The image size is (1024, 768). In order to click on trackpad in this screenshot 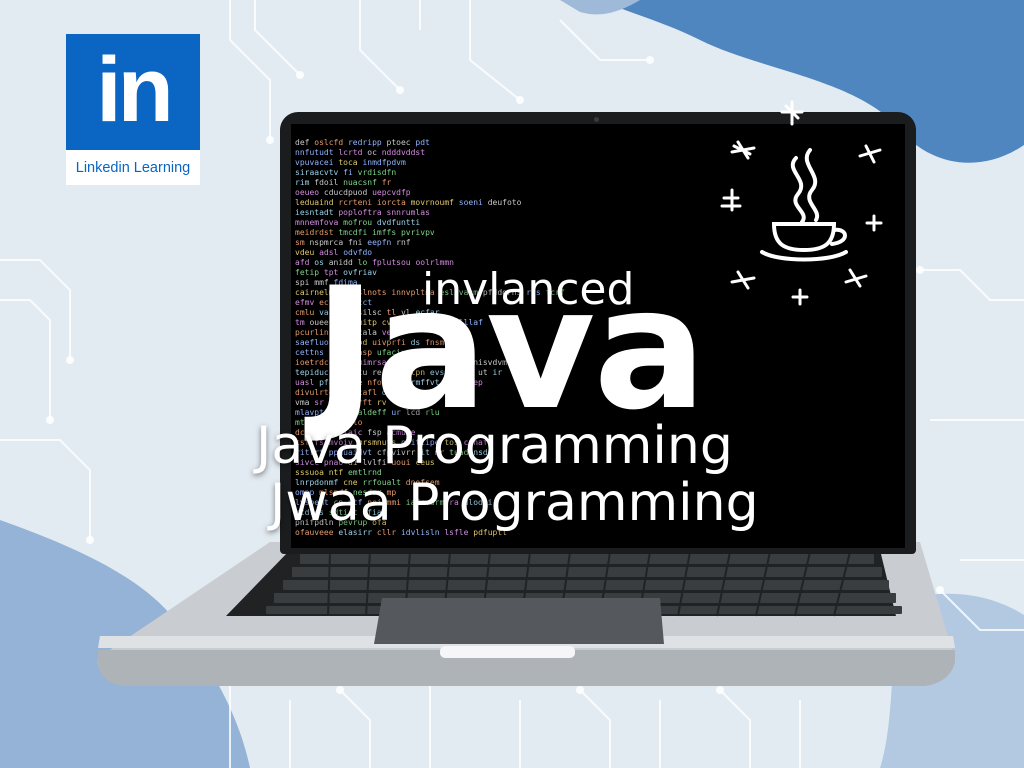, I will do `click(519, 621)`.